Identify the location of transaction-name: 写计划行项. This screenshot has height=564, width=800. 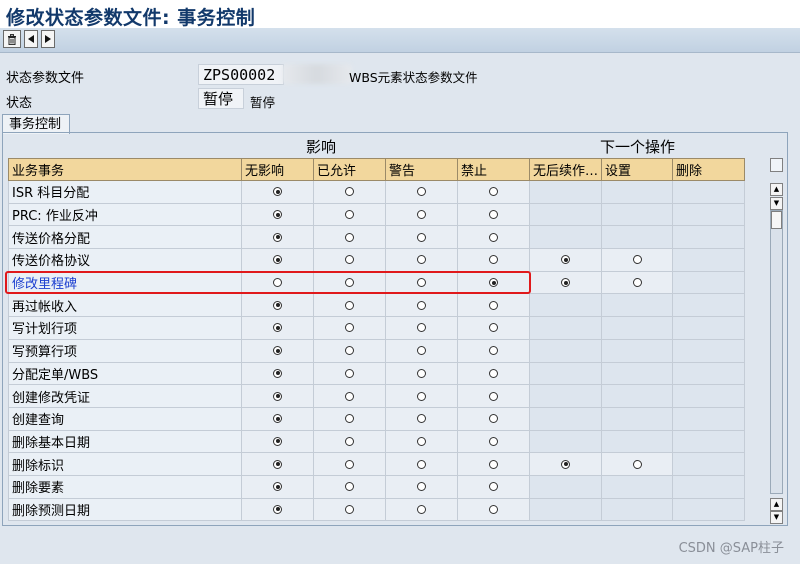
(125, 328).